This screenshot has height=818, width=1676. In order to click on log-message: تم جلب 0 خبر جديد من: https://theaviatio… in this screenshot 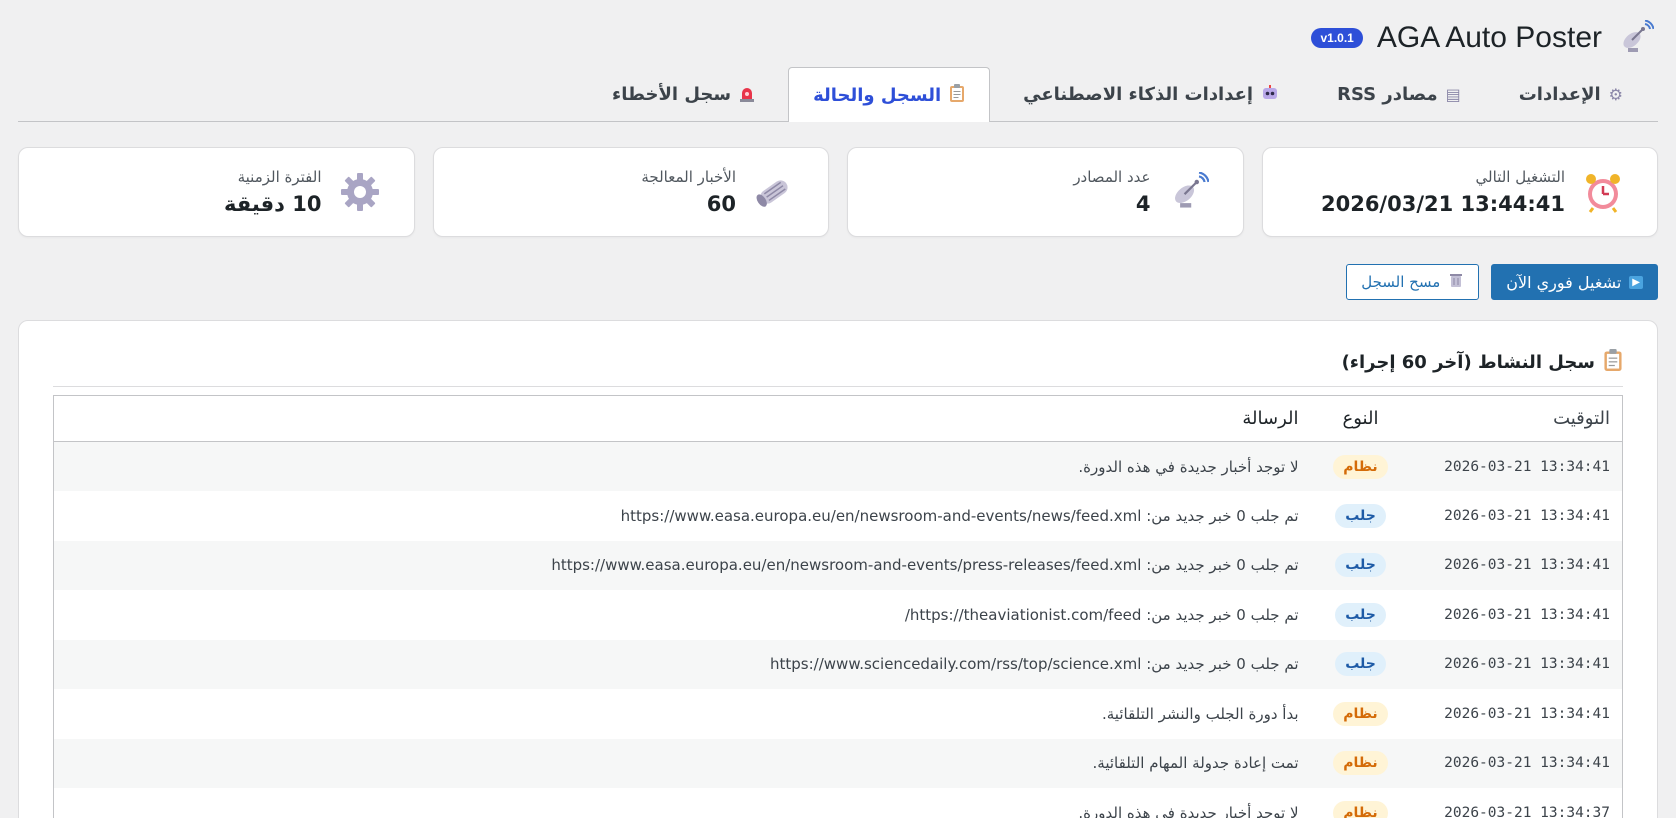, I will do `click(1101, 614)`.